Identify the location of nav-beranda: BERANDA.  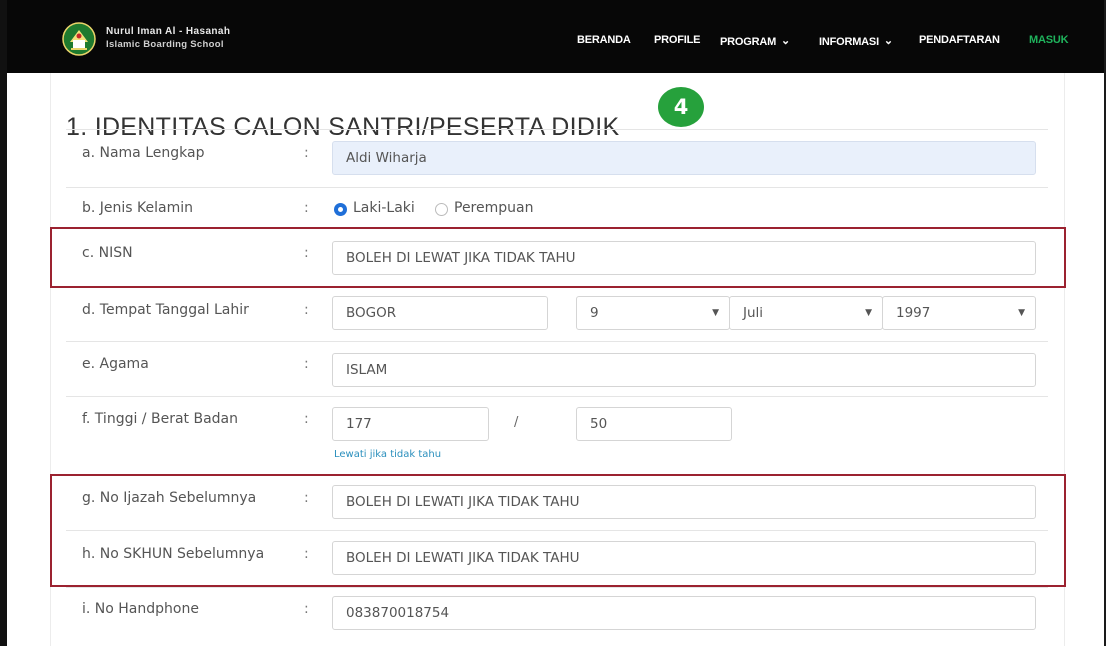
(604, 41).